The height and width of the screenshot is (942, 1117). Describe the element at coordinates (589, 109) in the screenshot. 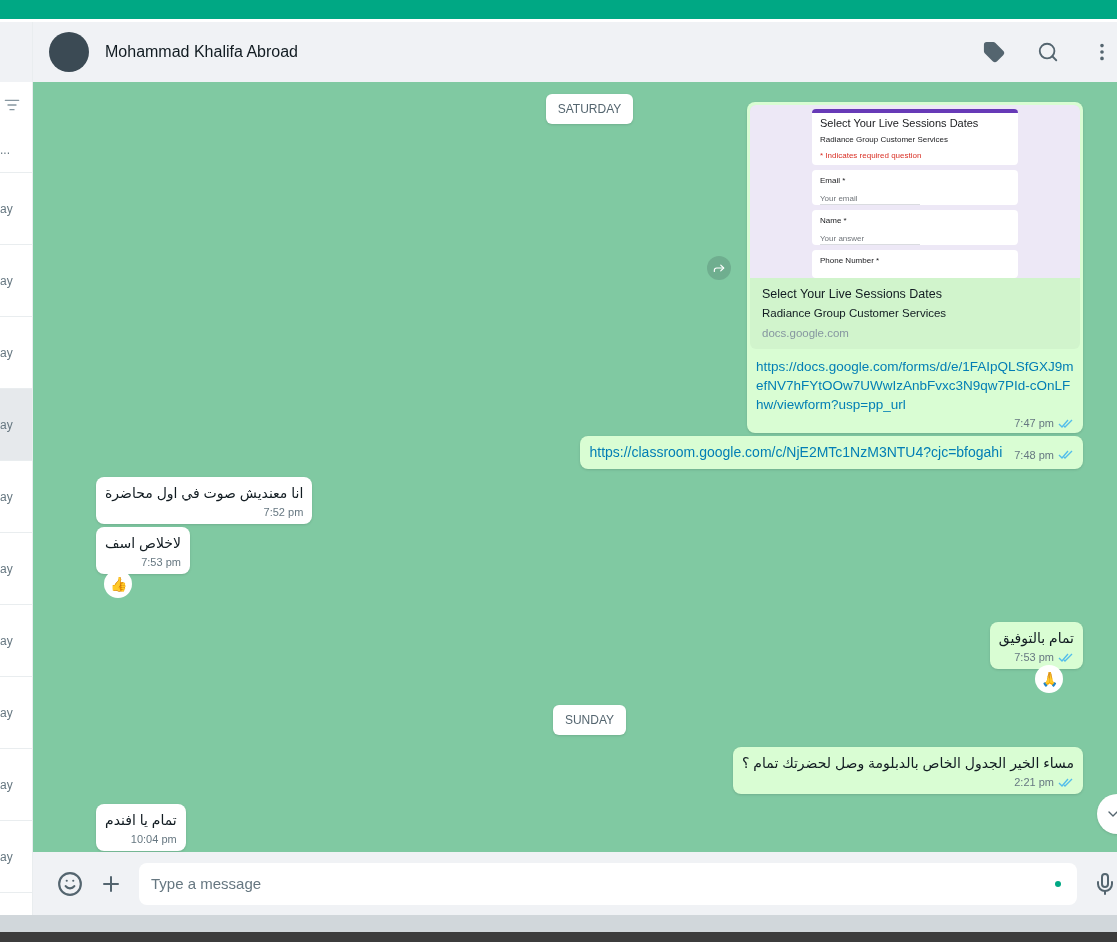

I see `date-chip: SATURDAY` at that location.